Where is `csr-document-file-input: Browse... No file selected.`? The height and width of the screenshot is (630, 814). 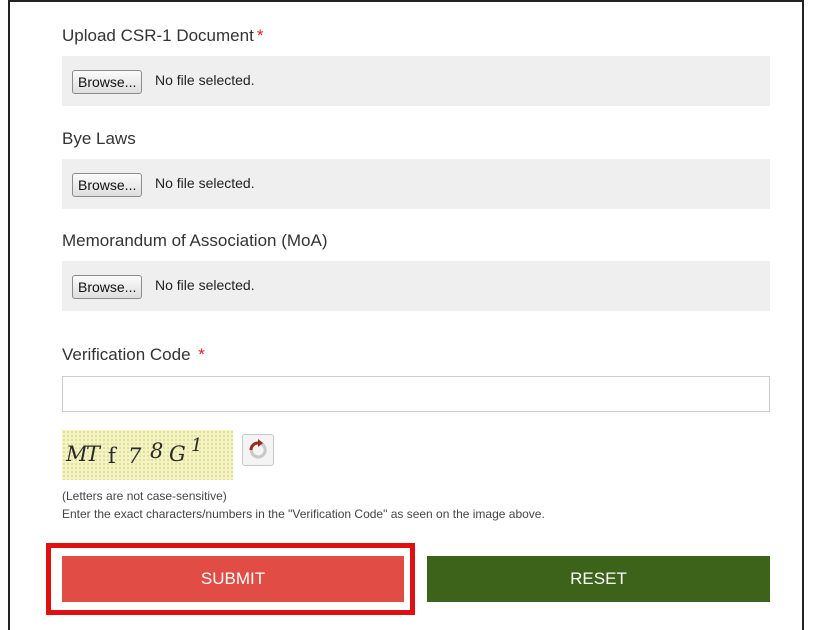
csr-document-file-input: Browse... No file selected. is located at coordinates (416, 81).